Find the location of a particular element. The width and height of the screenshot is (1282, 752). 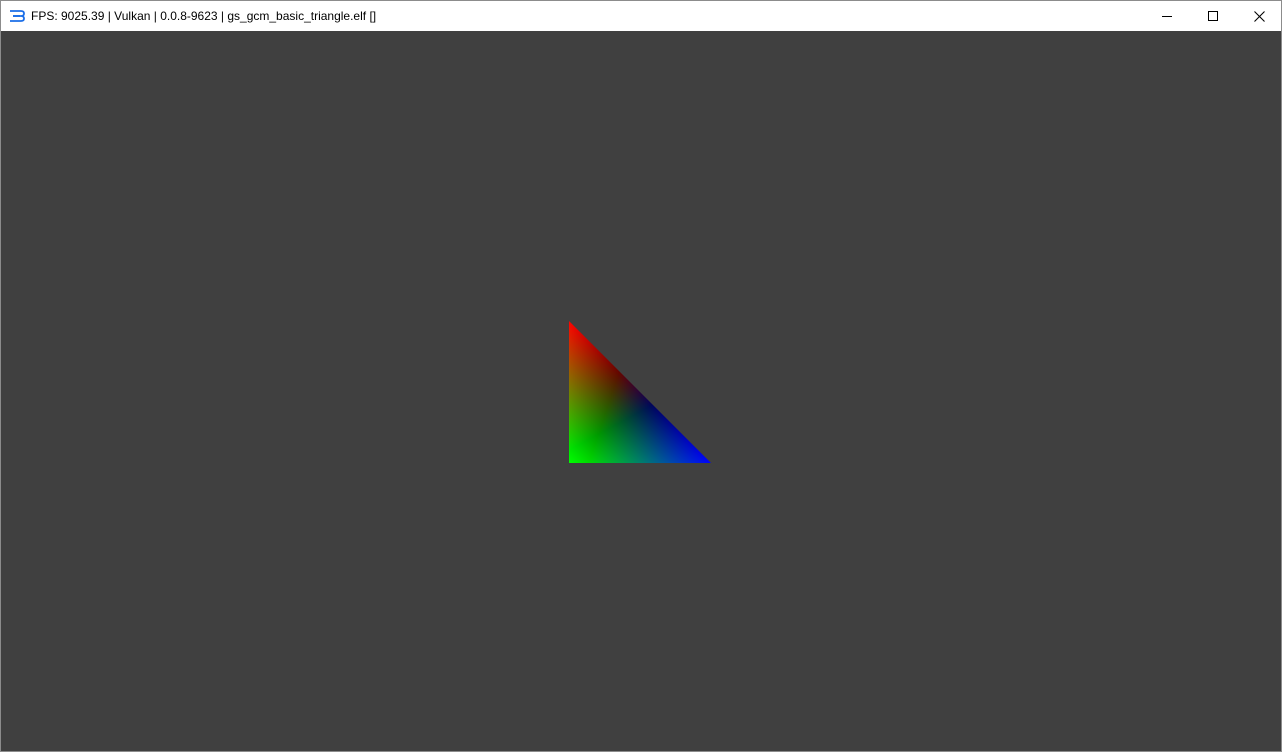

rgb-triangle is located at coordinates (640, 392).